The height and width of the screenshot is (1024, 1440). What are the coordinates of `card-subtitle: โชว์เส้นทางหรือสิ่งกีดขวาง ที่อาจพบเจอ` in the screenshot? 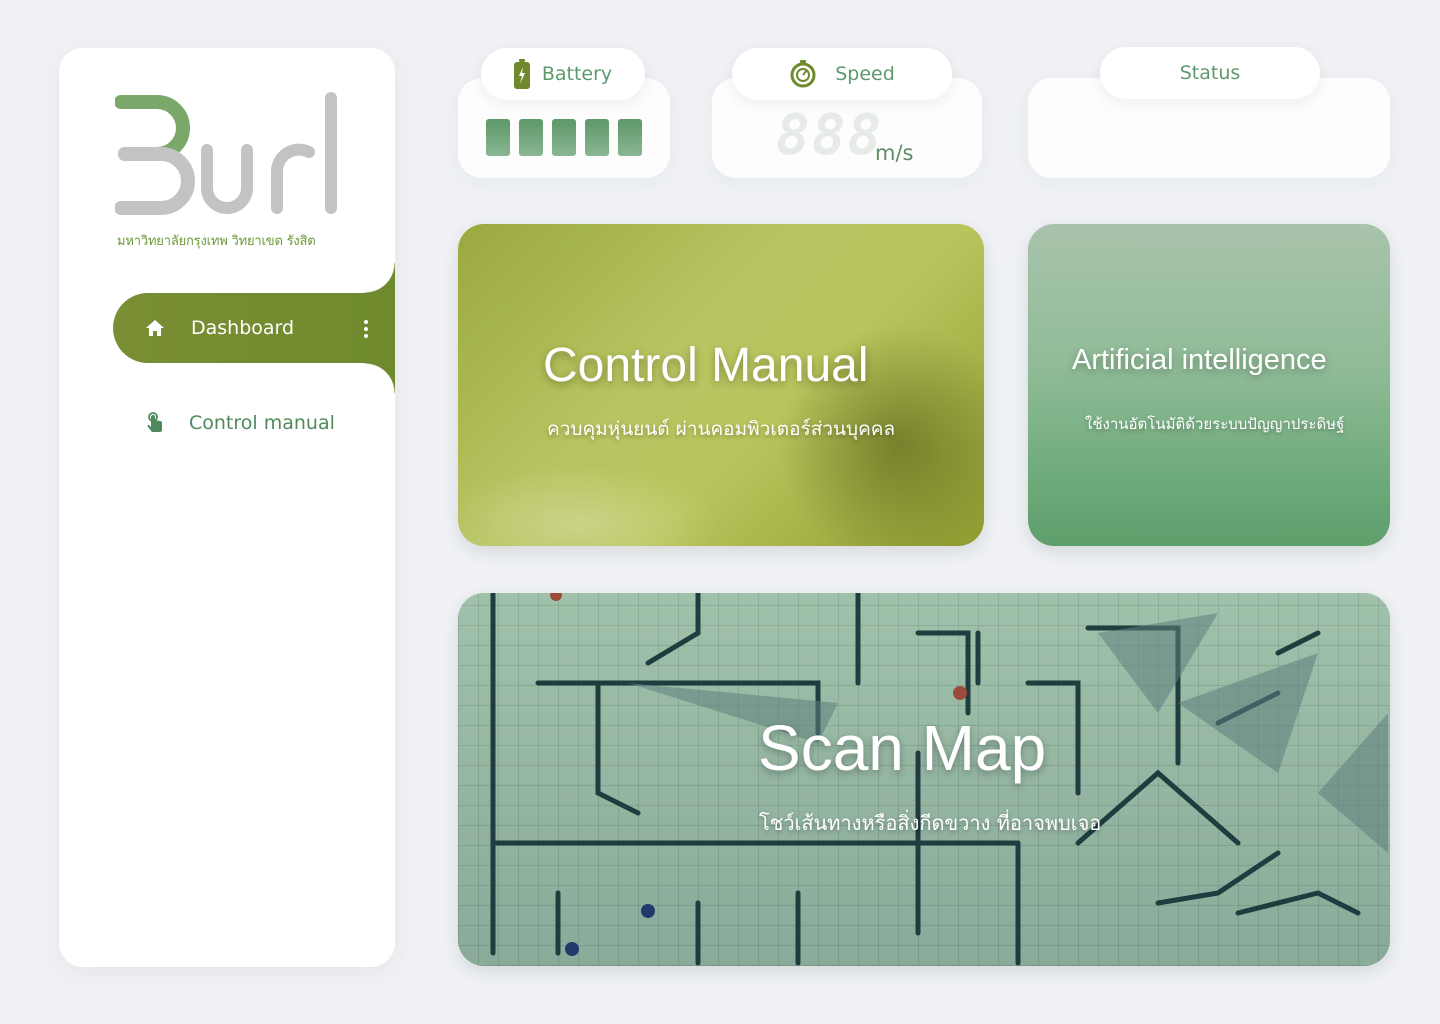 It's located at (930, 823).